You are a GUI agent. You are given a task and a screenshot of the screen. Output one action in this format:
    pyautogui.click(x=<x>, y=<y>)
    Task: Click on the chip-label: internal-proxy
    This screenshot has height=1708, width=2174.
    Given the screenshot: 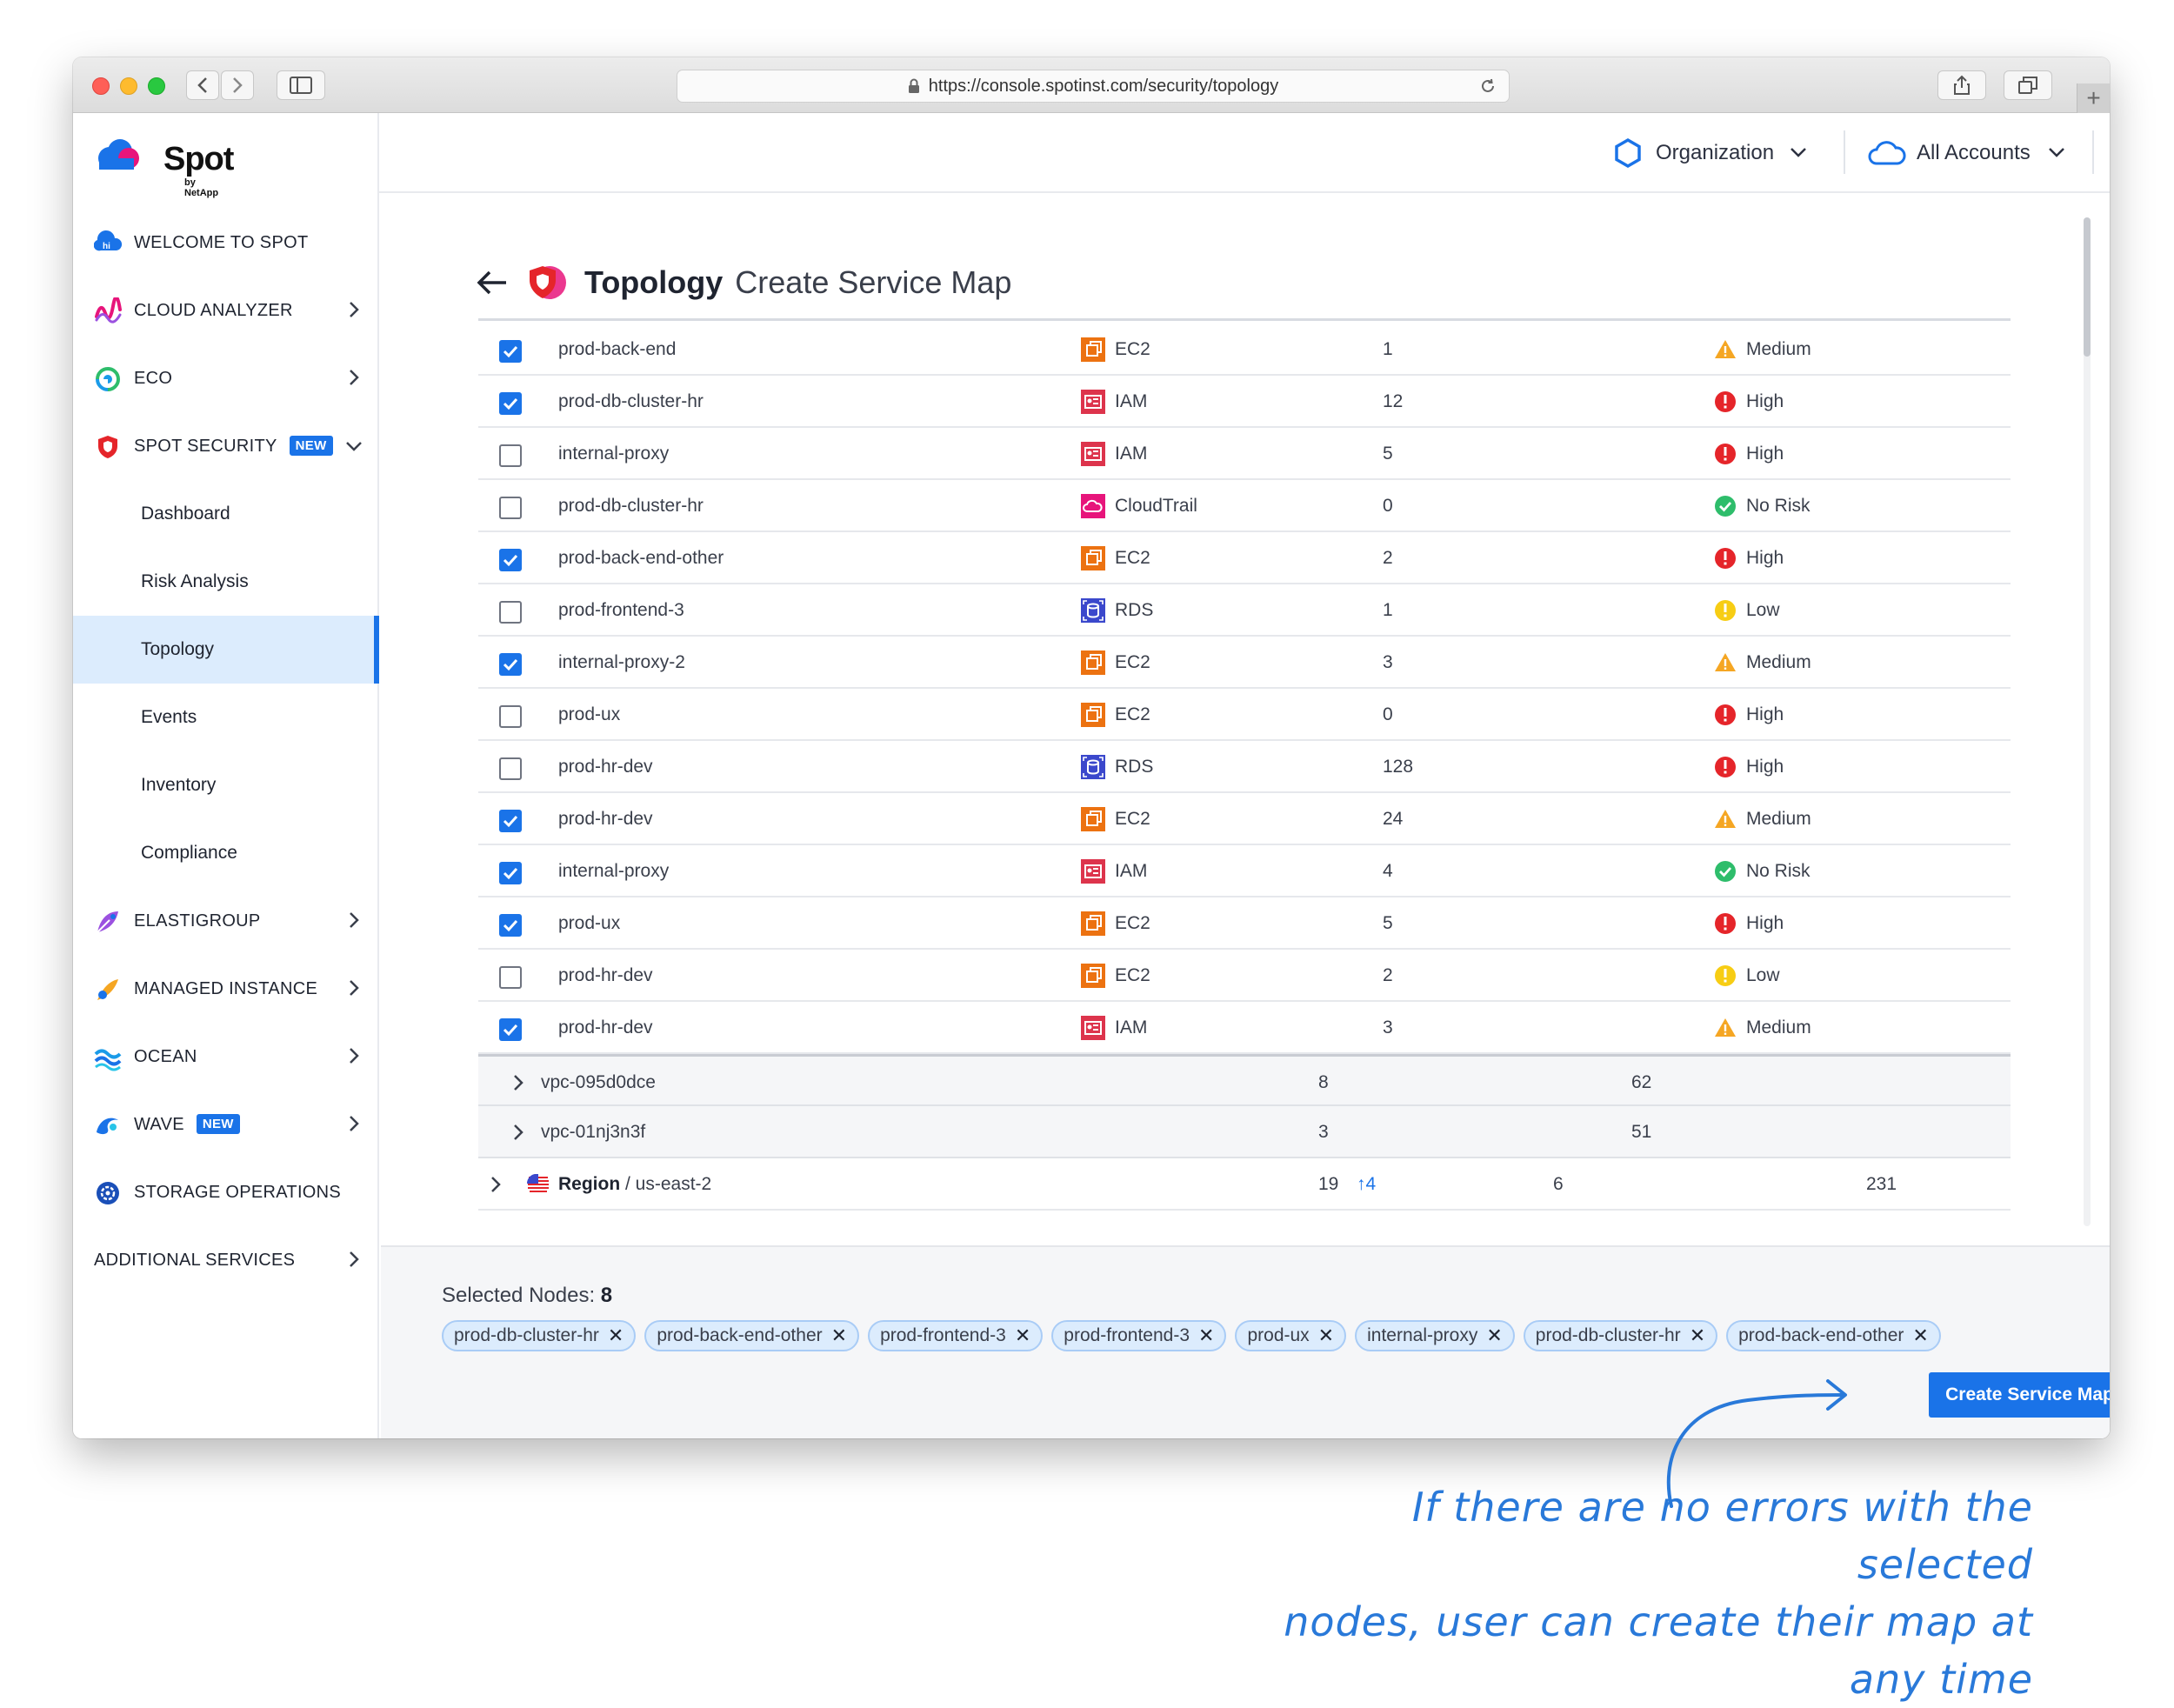 What is the action you would take?
    pyautogui.click(x=1422, y=1335)
    